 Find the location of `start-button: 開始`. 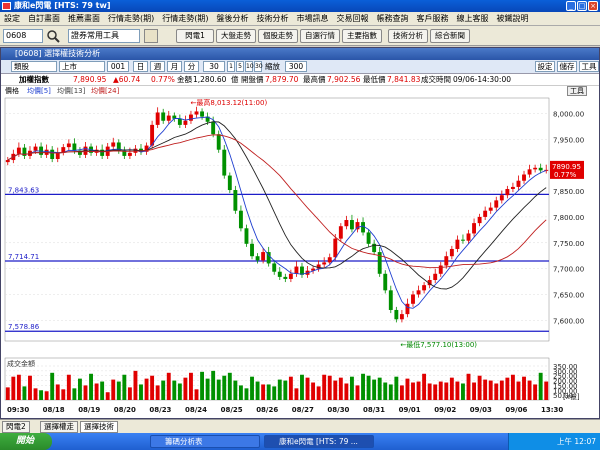

start-button: 開始 is located at coordinates (26, 441).